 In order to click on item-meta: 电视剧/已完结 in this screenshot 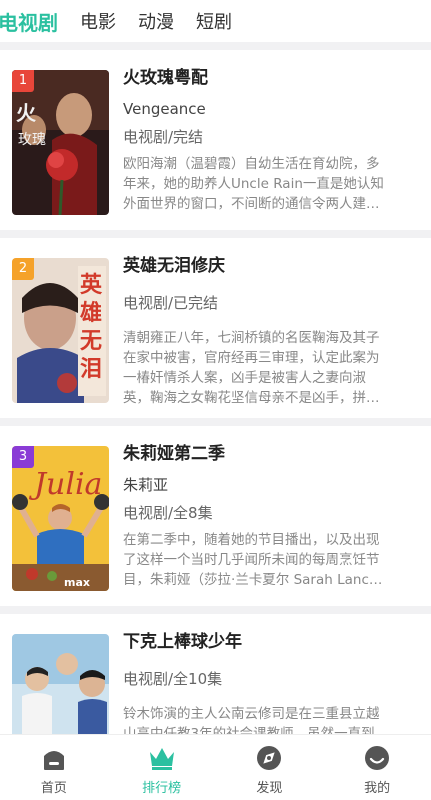, I will do `click(171, 303)`.